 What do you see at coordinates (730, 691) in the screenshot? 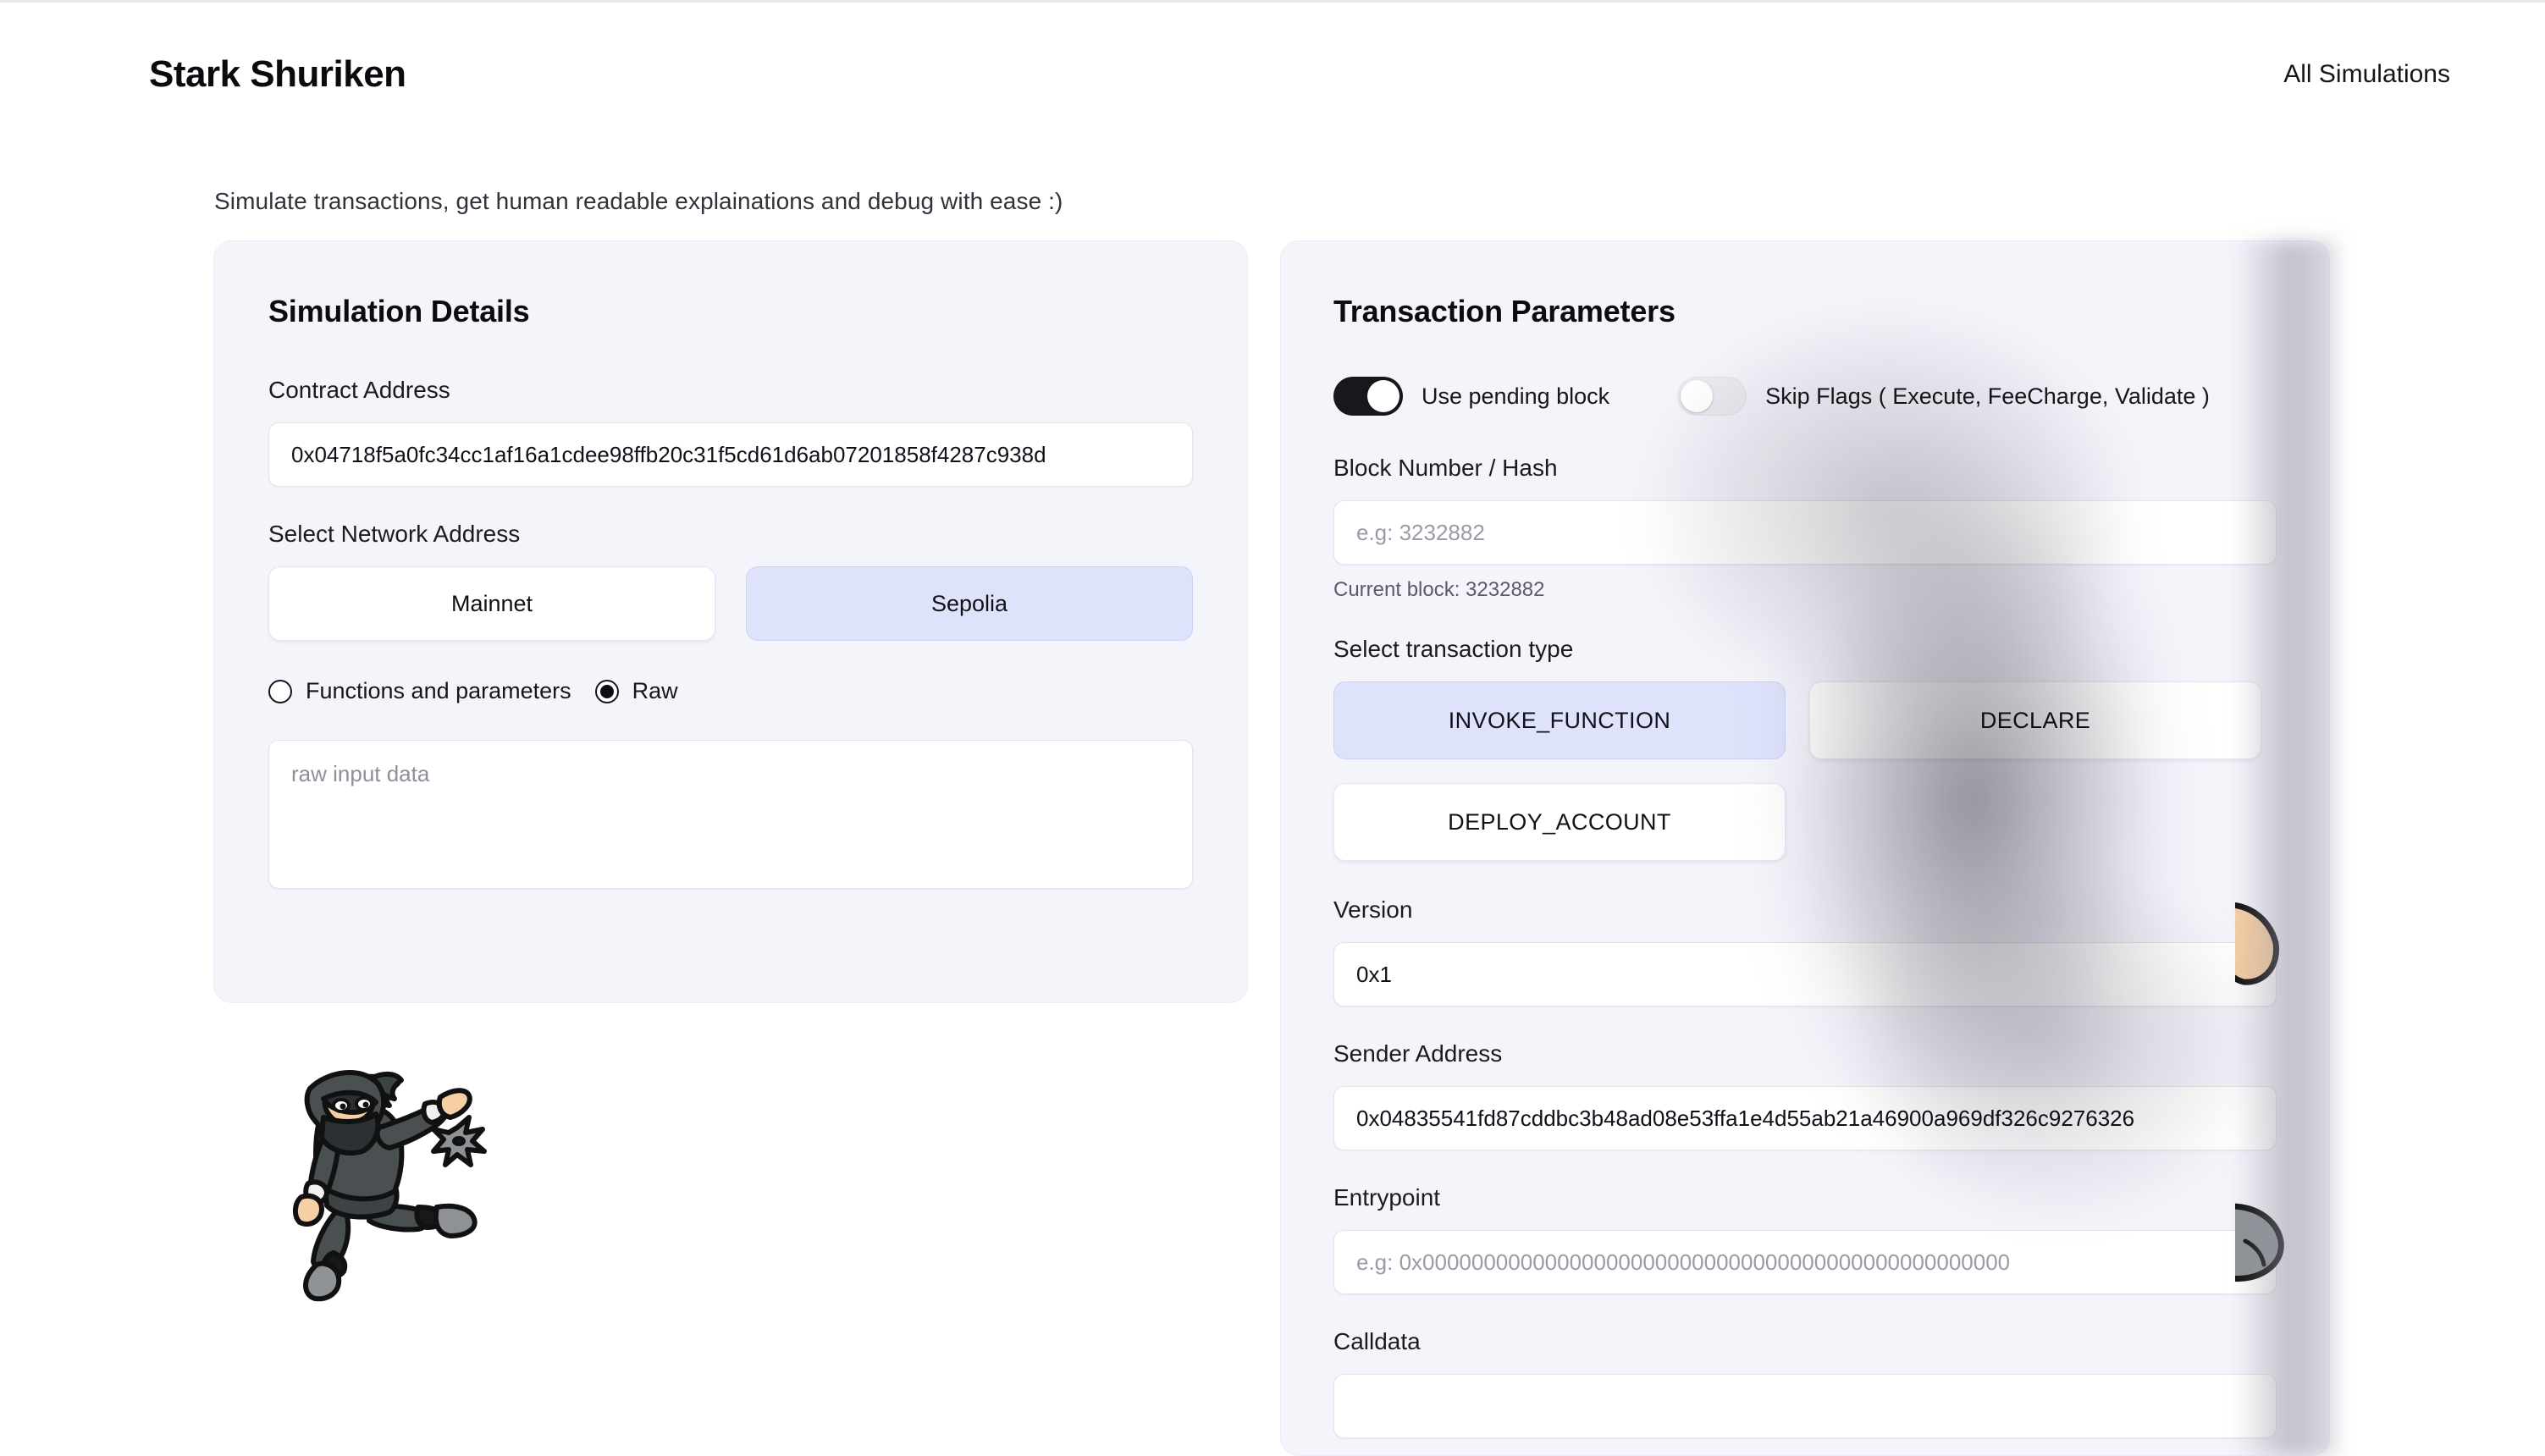
I see `input-mode-radio-group: Functions and parameters Raw` at bounding box center [730, 691].